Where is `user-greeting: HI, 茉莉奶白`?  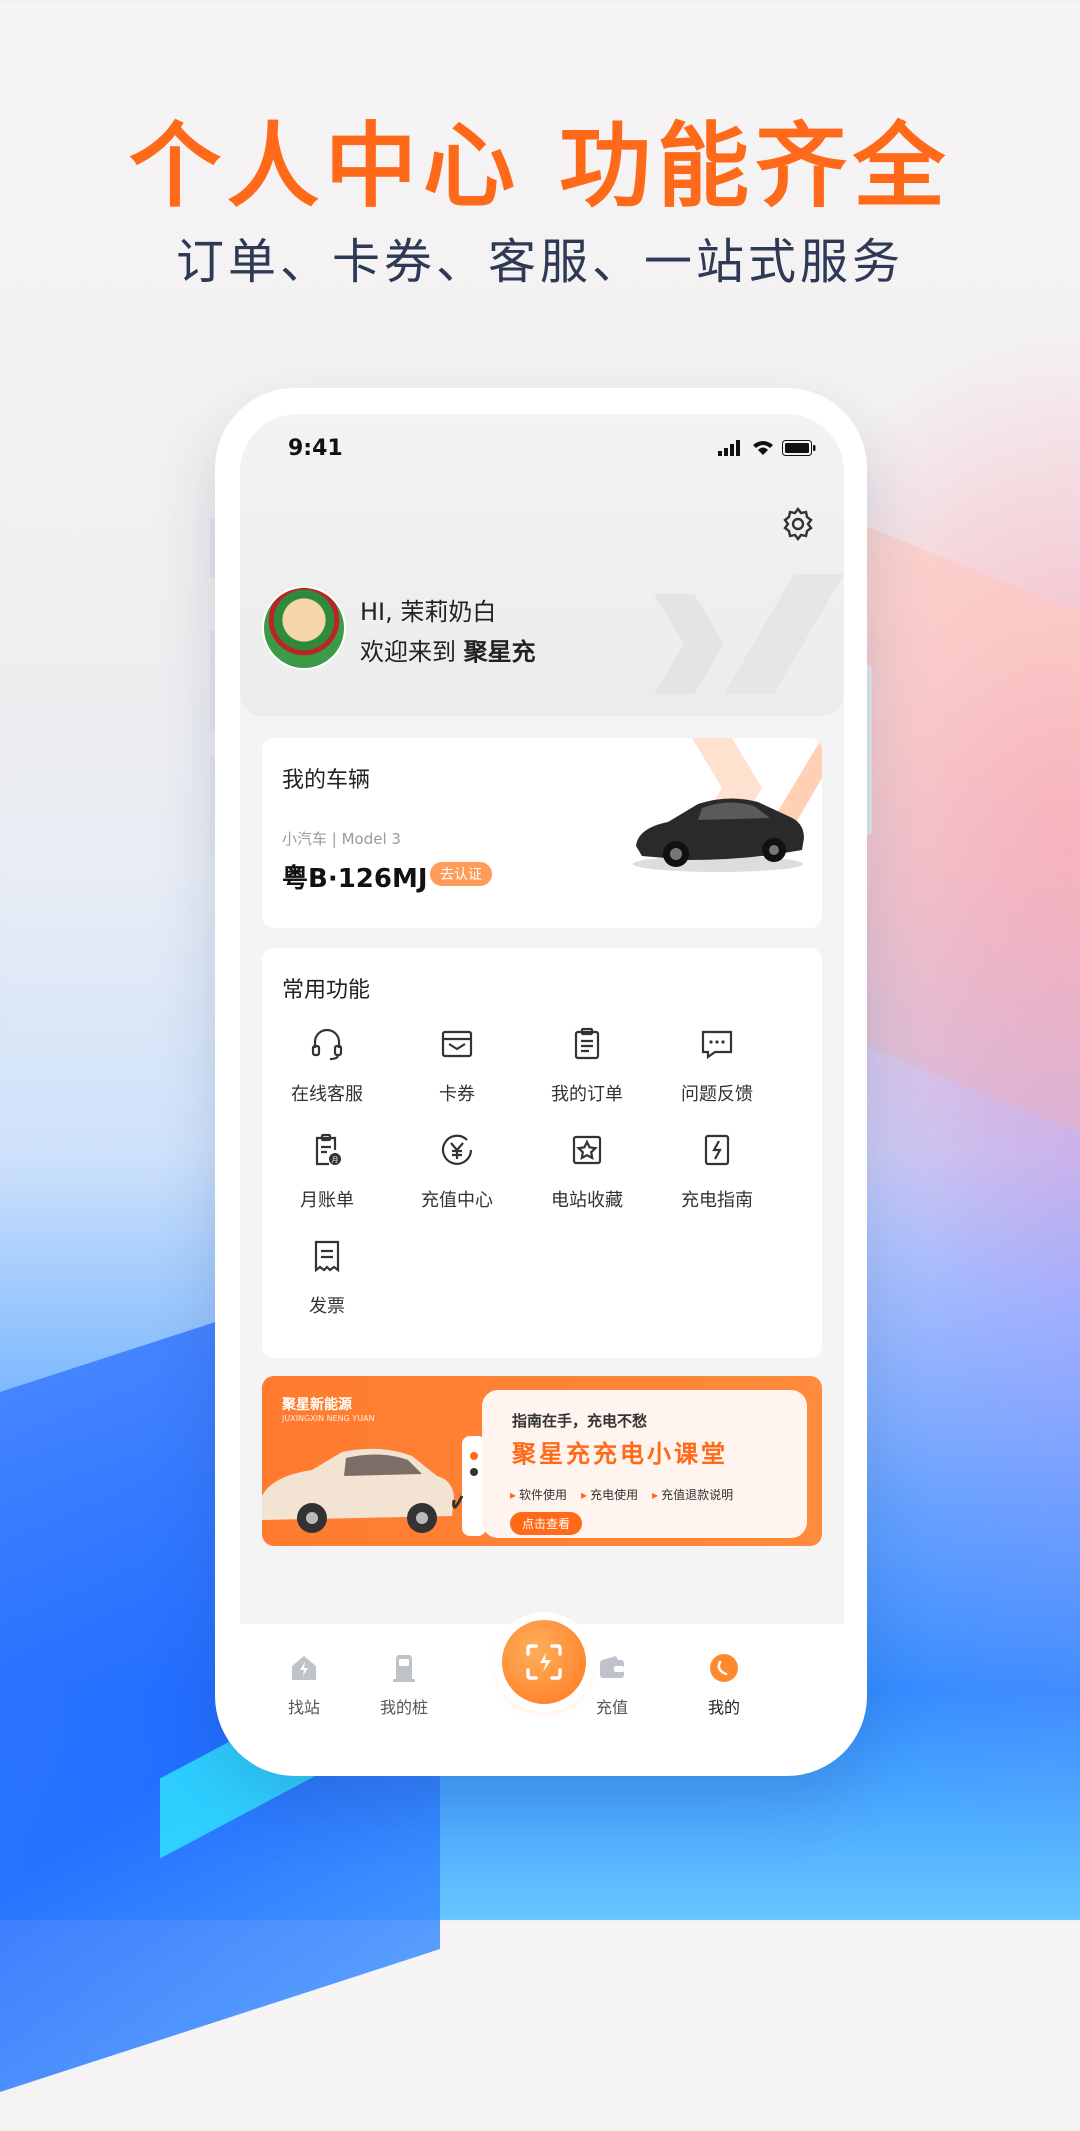
user-greeting: HI, 茉莉奶白 is located at coordinates (428, 612).